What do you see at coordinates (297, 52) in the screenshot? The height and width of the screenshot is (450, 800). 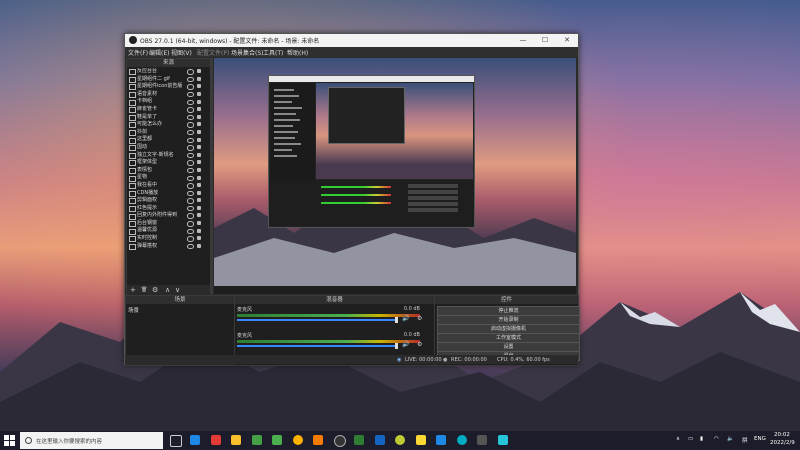 I see `menu-help: 帮助(H)` at bounding box center [297, 52].